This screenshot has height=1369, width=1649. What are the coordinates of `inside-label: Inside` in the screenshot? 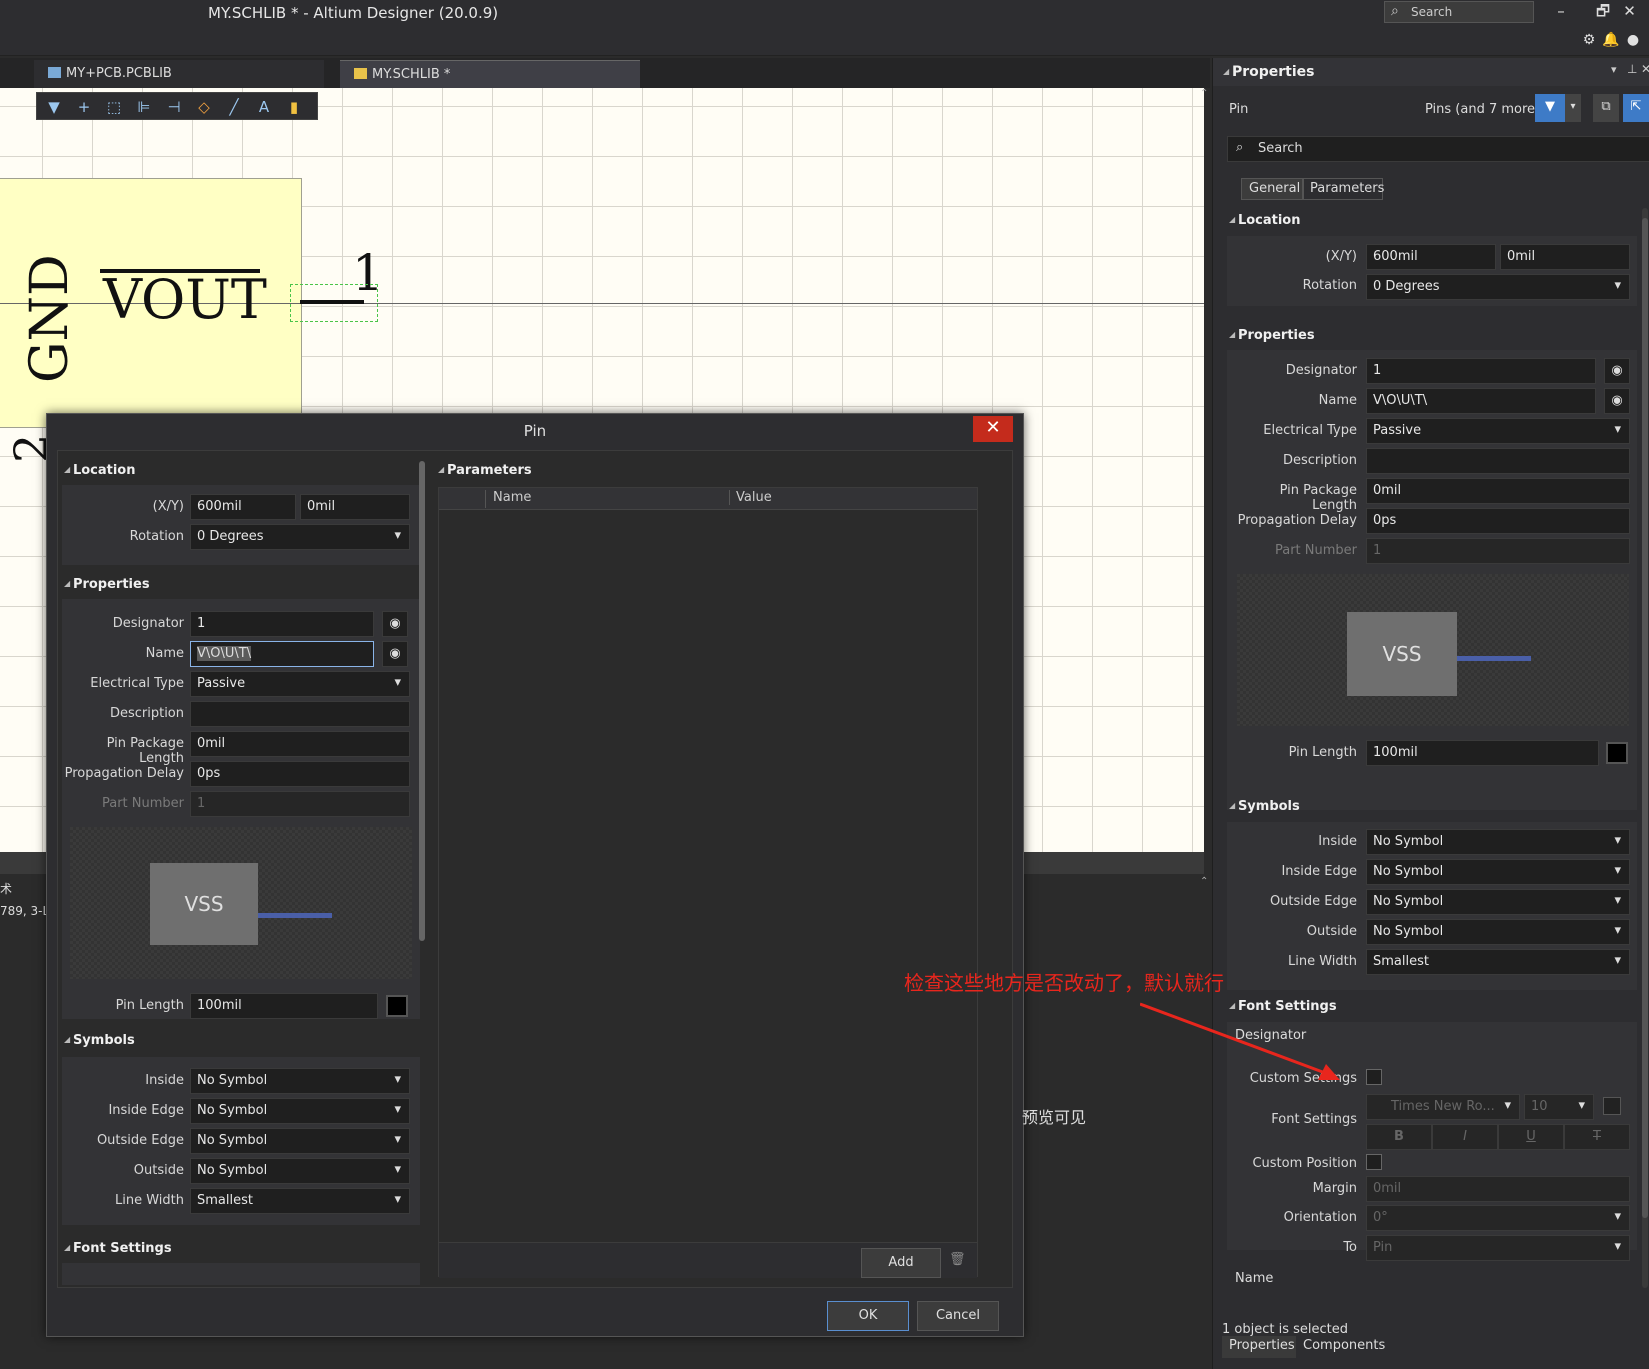 It's located at (1337, 841).